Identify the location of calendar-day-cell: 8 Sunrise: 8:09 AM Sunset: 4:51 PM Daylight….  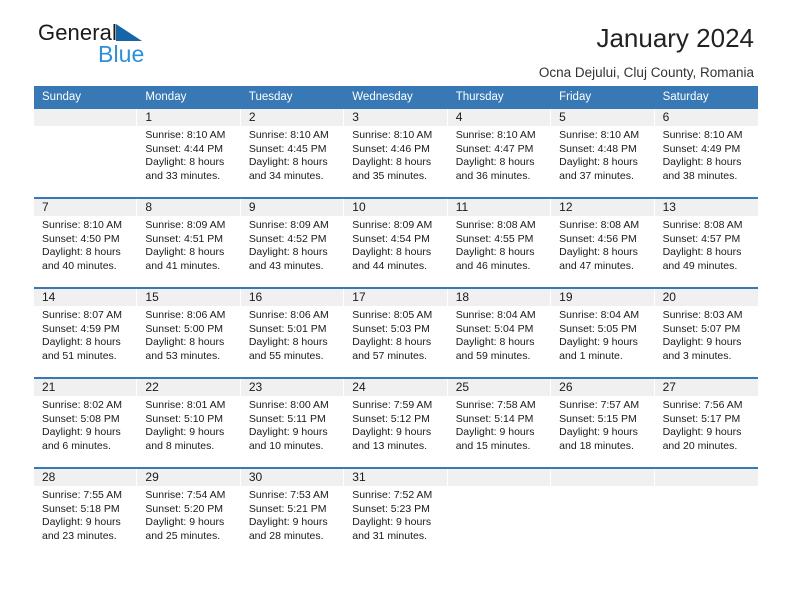
(189, 243).